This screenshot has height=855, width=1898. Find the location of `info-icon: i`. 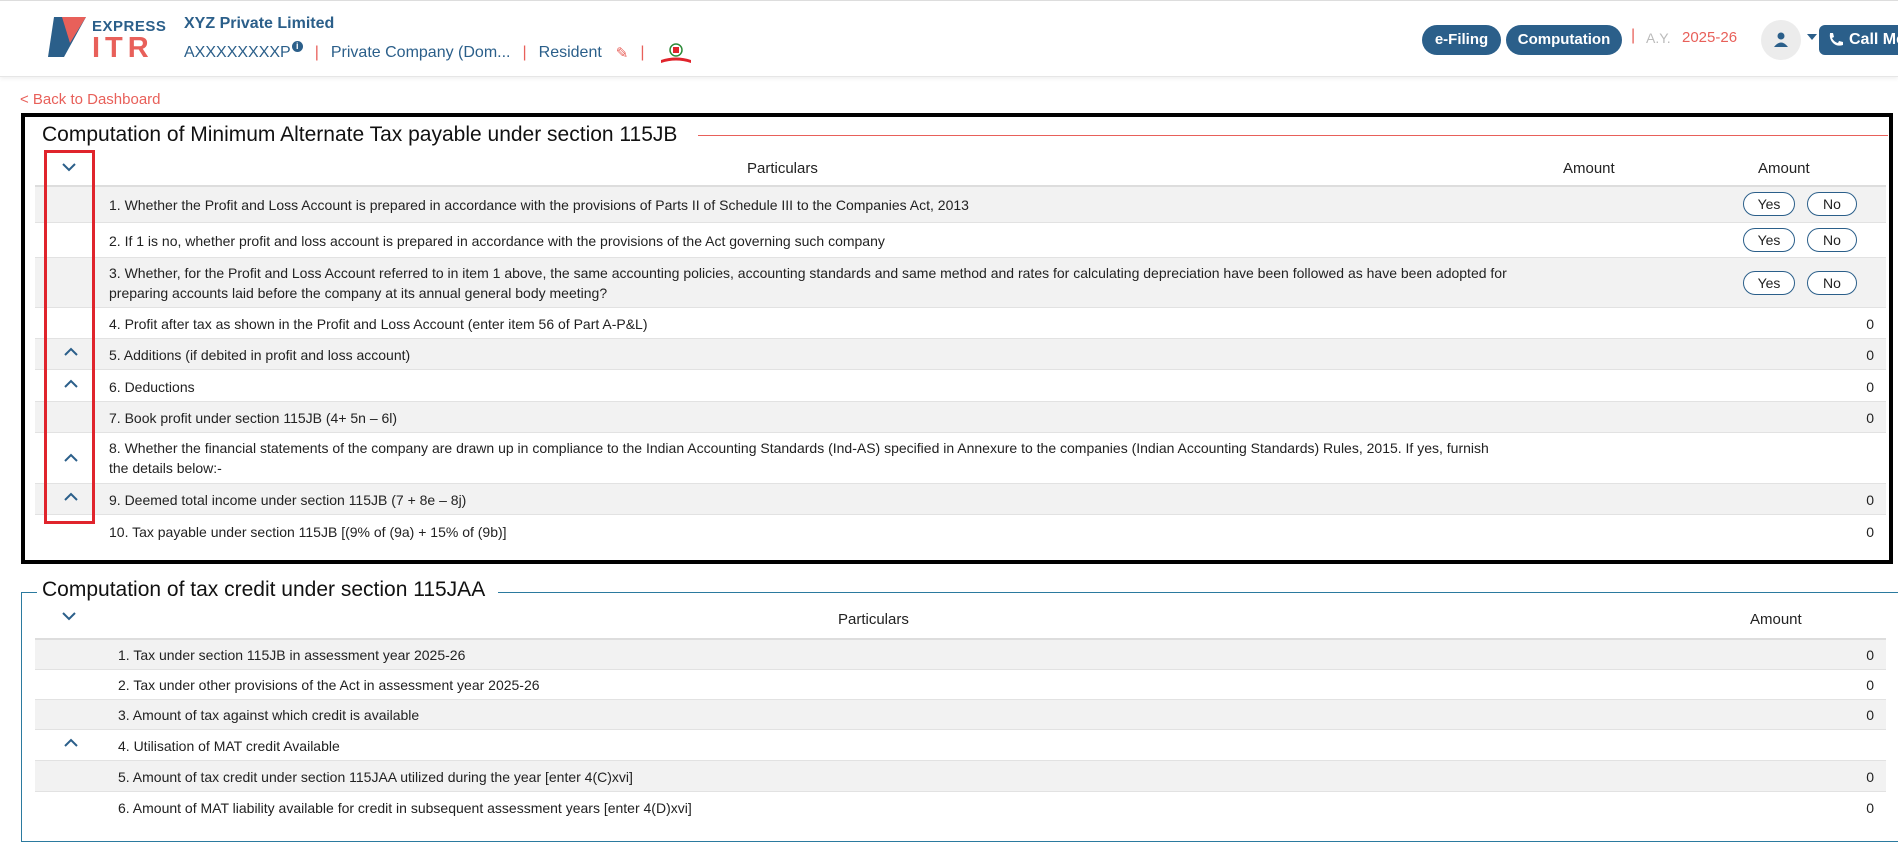

info-icon: i is located at coordinates (297, 46).